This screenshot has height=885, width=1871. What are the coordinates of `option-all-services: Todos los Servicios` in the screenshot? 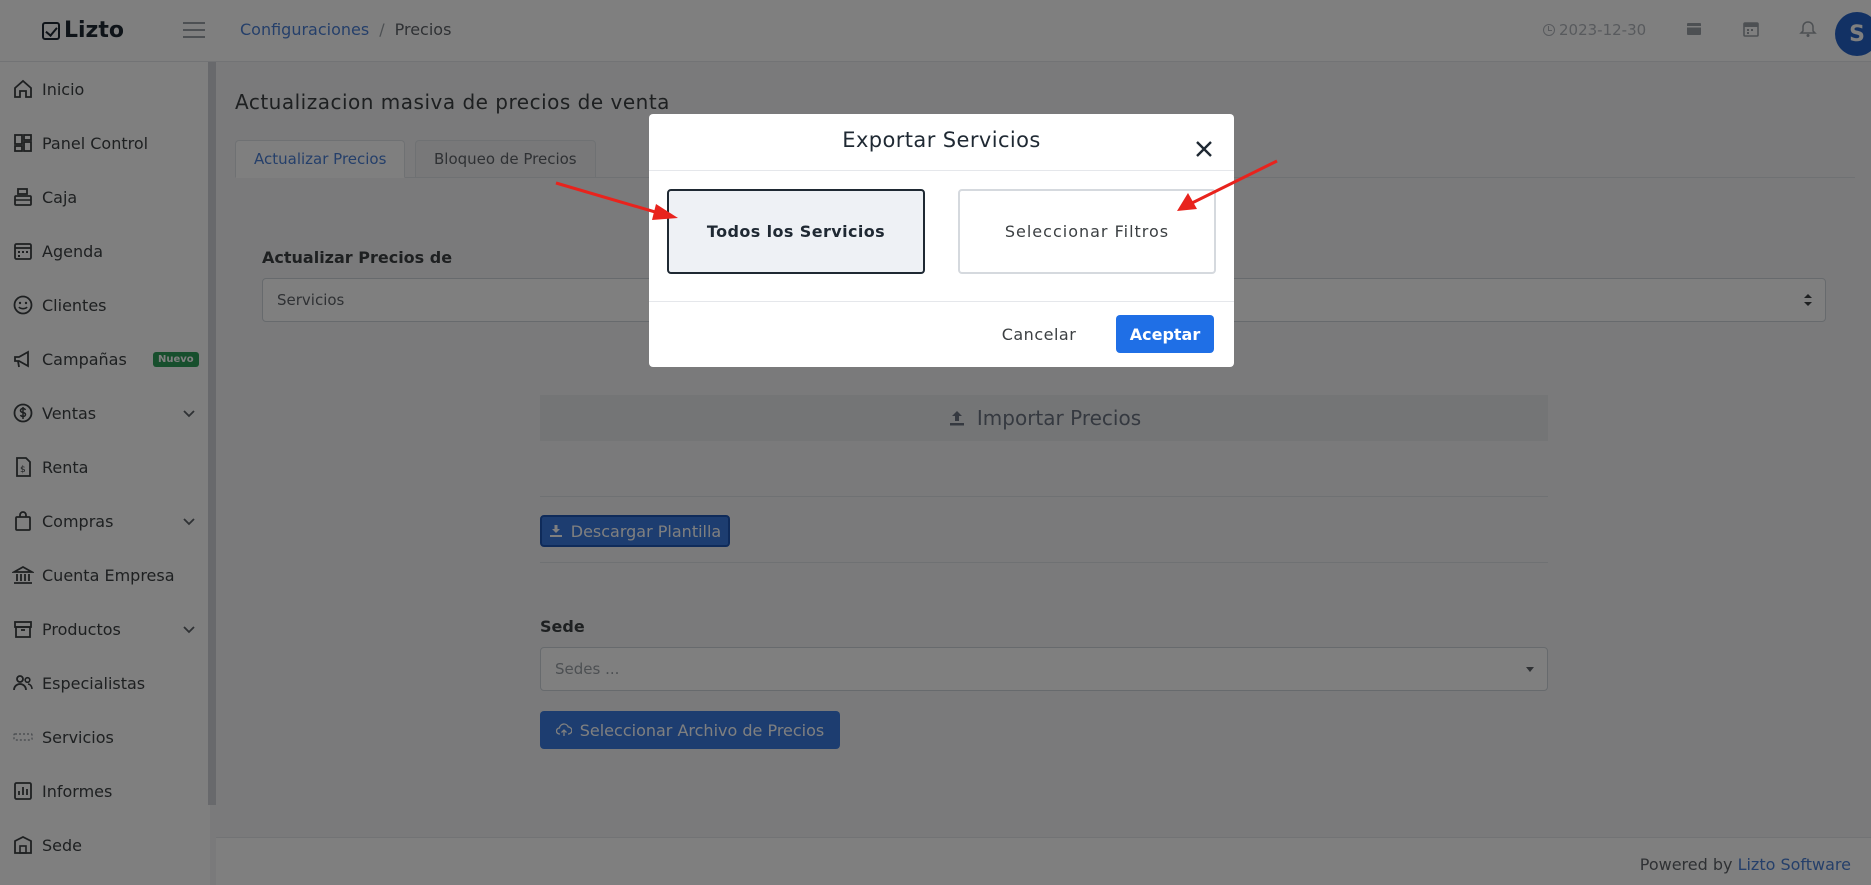 It's located at (796, 231).